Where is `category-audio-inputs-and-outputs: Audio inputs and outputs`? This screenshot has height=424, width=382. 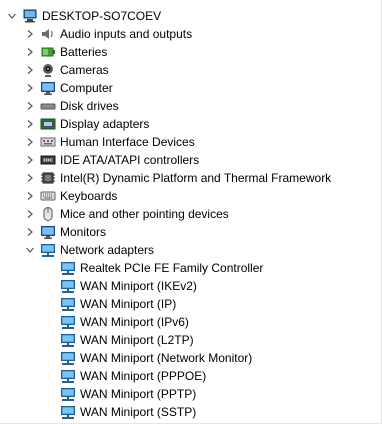 category-audio-inputs-and-outputs: Audio inputs and outputs is located at coordinates (107, 34).